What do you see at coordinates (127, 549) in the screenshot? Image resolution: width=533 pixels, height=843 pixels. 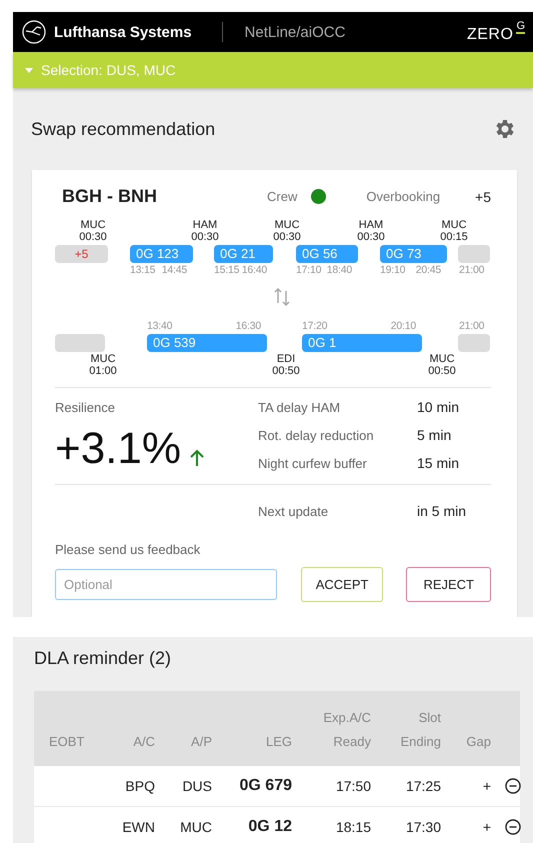 I see `feedback-label: Please send us feedback` at bounding box center [127, 549].